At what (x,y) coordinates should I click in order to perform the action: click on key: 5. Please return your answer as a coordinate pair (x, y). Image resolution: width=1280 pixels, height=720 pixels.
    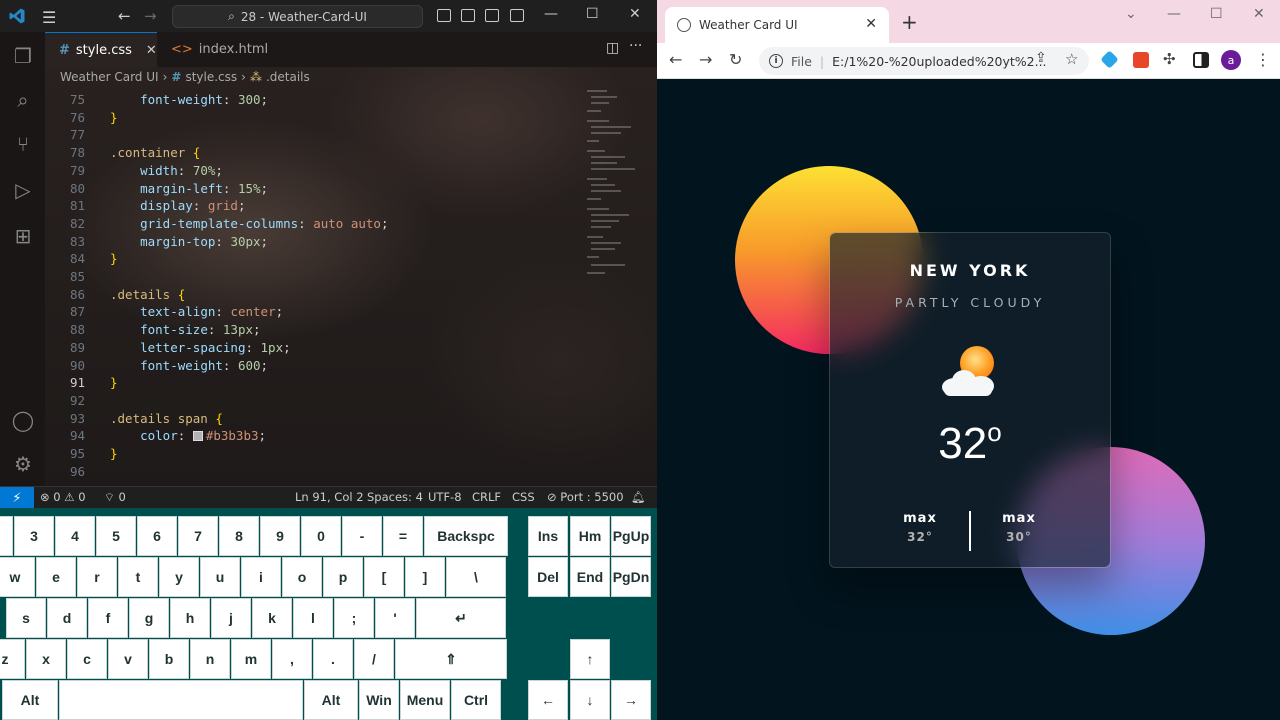
    Looking at the image, I should click on (116, 536).